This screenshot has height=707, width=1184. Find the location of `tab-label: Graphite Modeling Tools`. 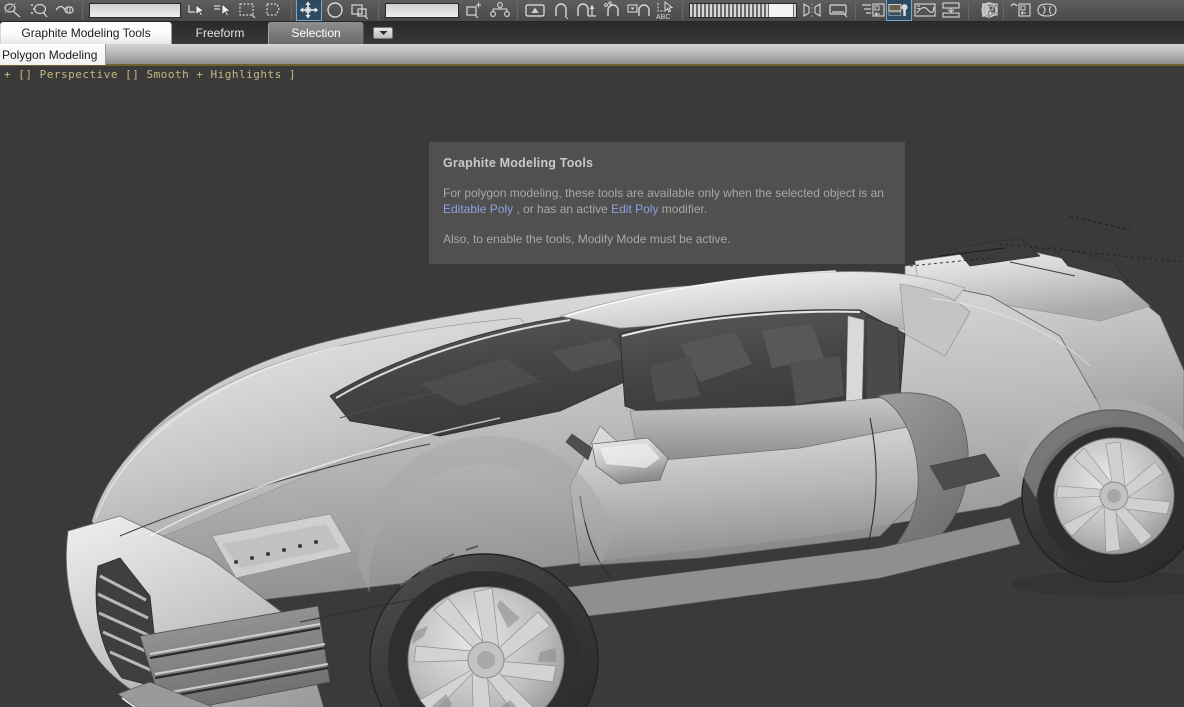

tab-label: Graphite Modeling Tools is located at coordinates (86, 33).